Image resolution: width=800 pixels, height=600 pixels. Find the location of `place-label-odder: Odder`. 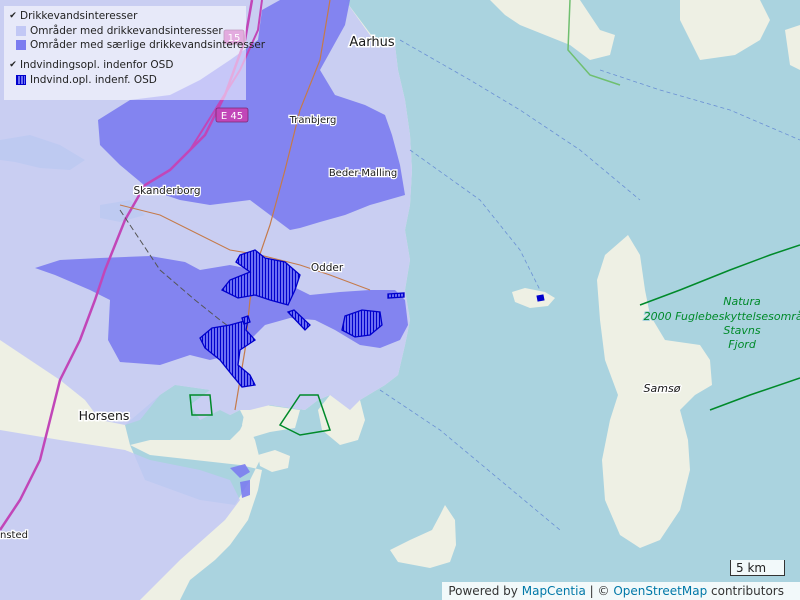

place-label-odder: Odder is located at coordinates (327, 268).